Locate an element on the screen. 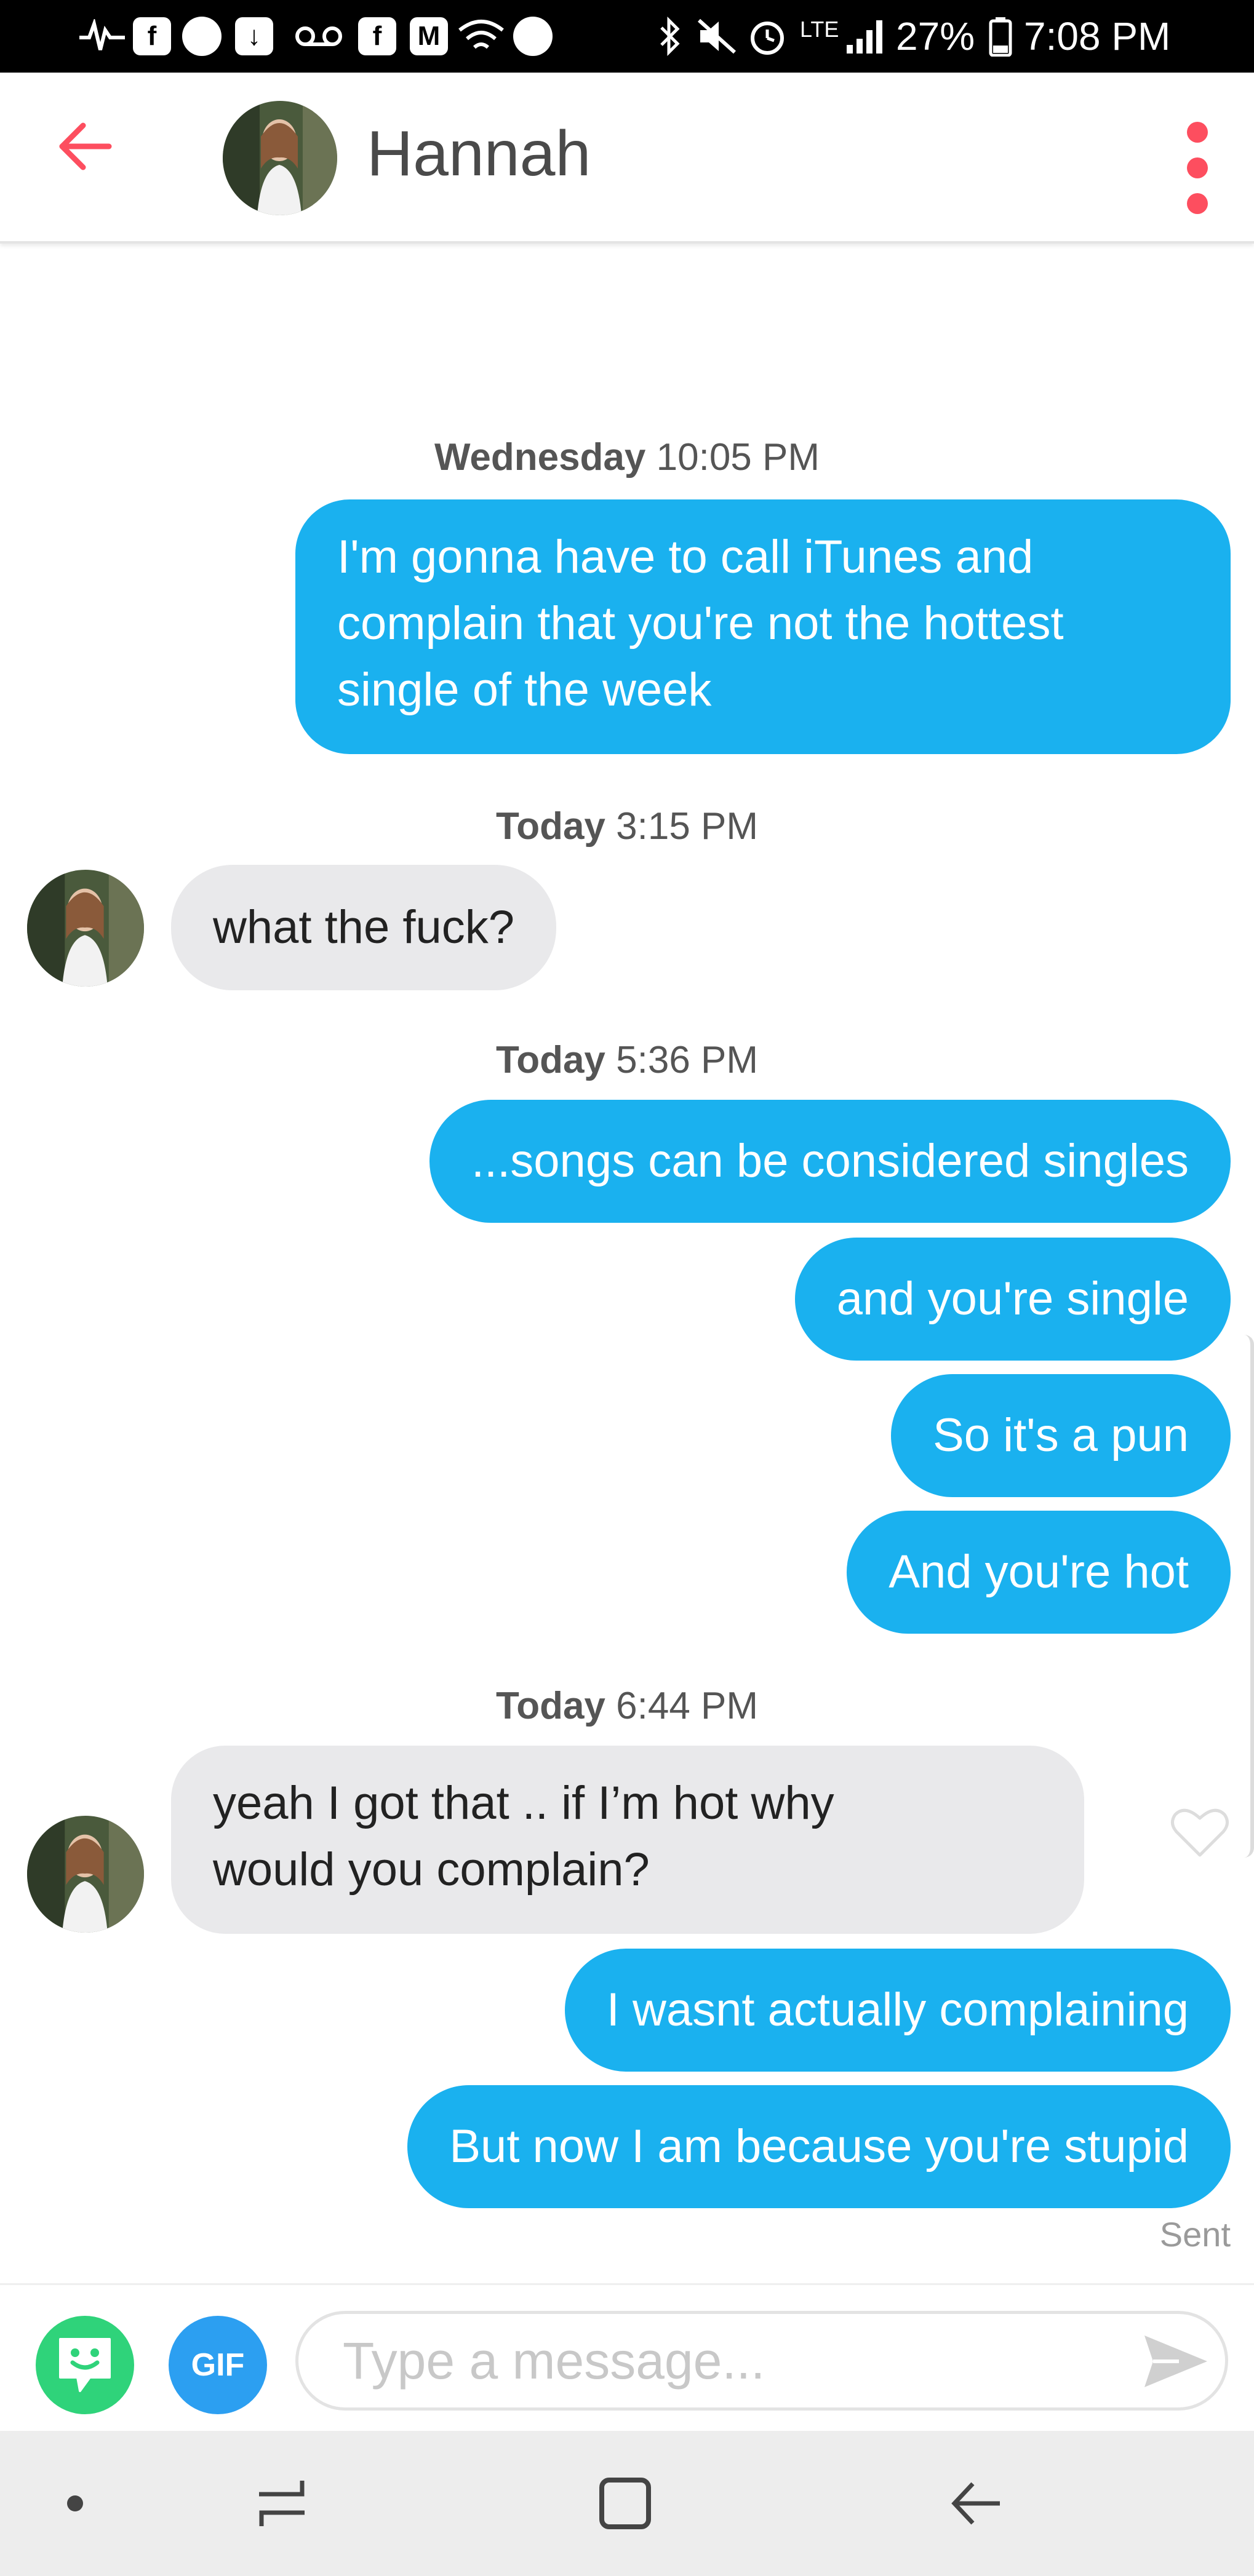  send-icon is located at coordinates (1175, 2361).